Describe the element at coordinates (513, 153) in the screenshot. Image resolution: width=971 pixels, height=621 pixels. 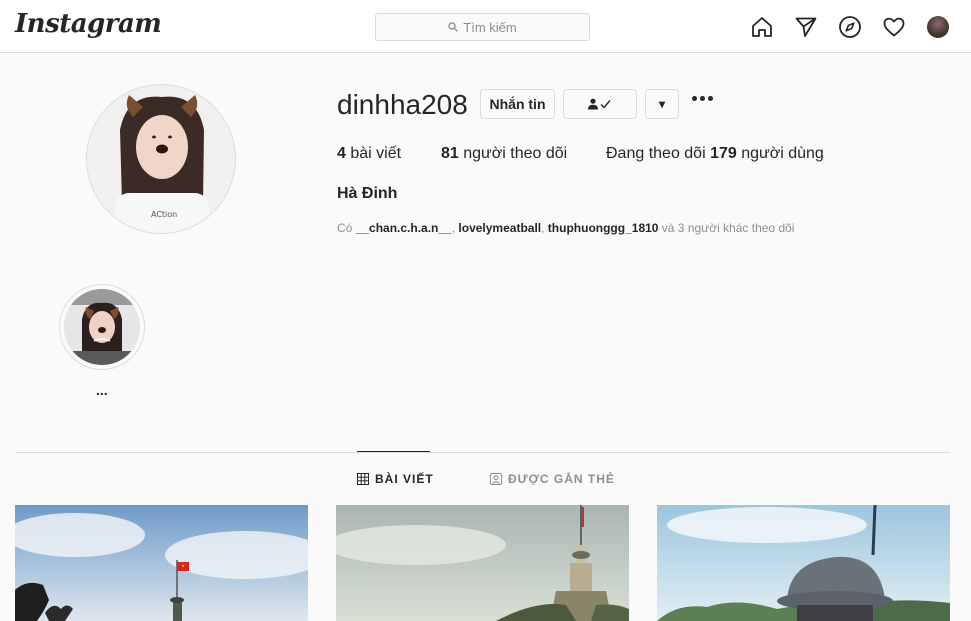
I see `followers-label: người theo dõi` at that location.